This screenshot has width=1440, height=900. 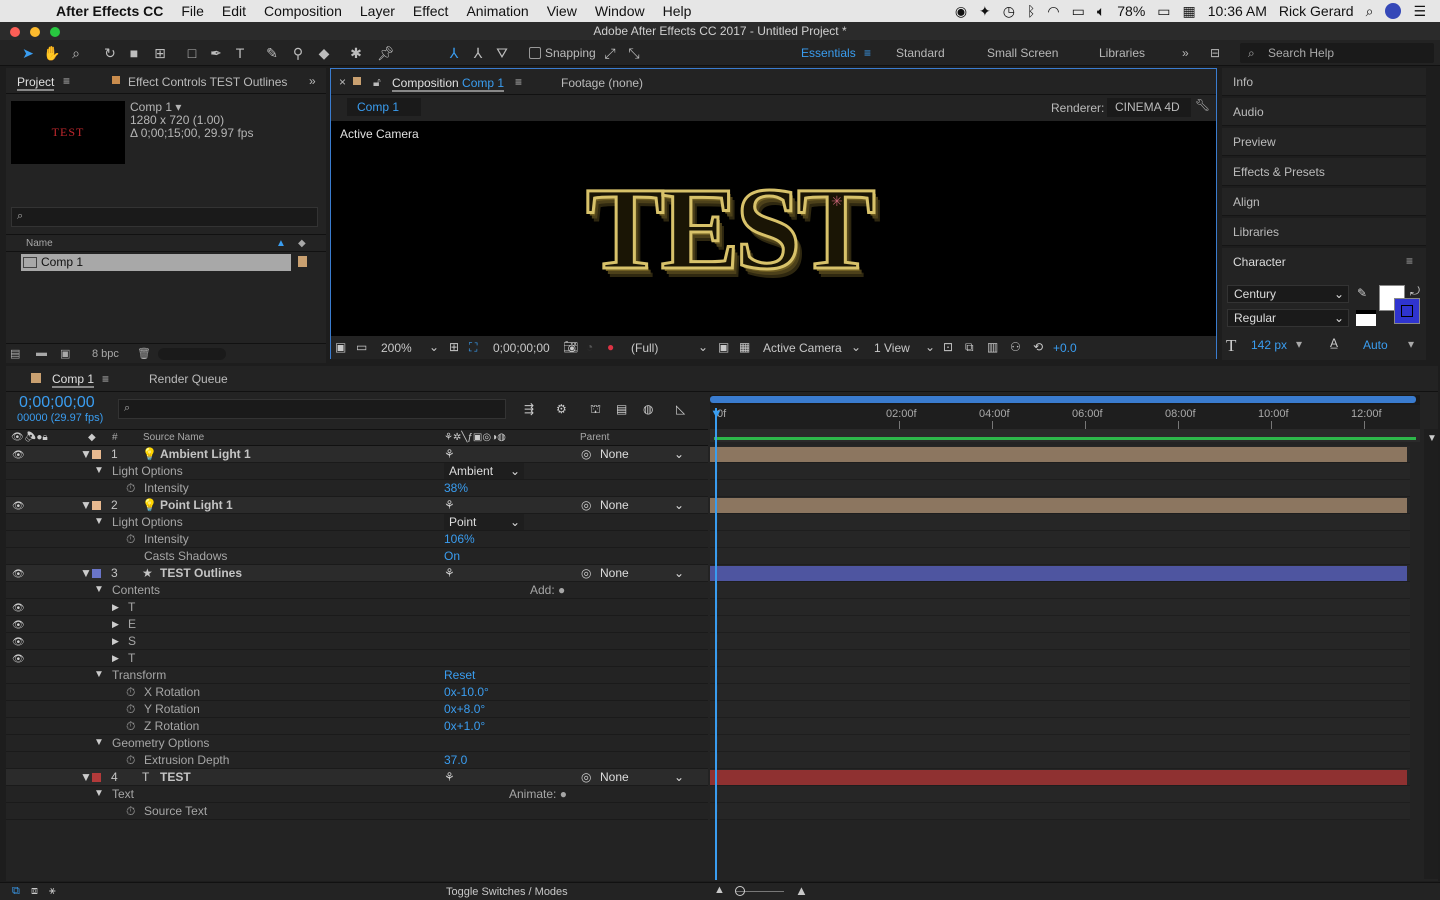 I want to click on track-row, so click(x=1060, y=573).